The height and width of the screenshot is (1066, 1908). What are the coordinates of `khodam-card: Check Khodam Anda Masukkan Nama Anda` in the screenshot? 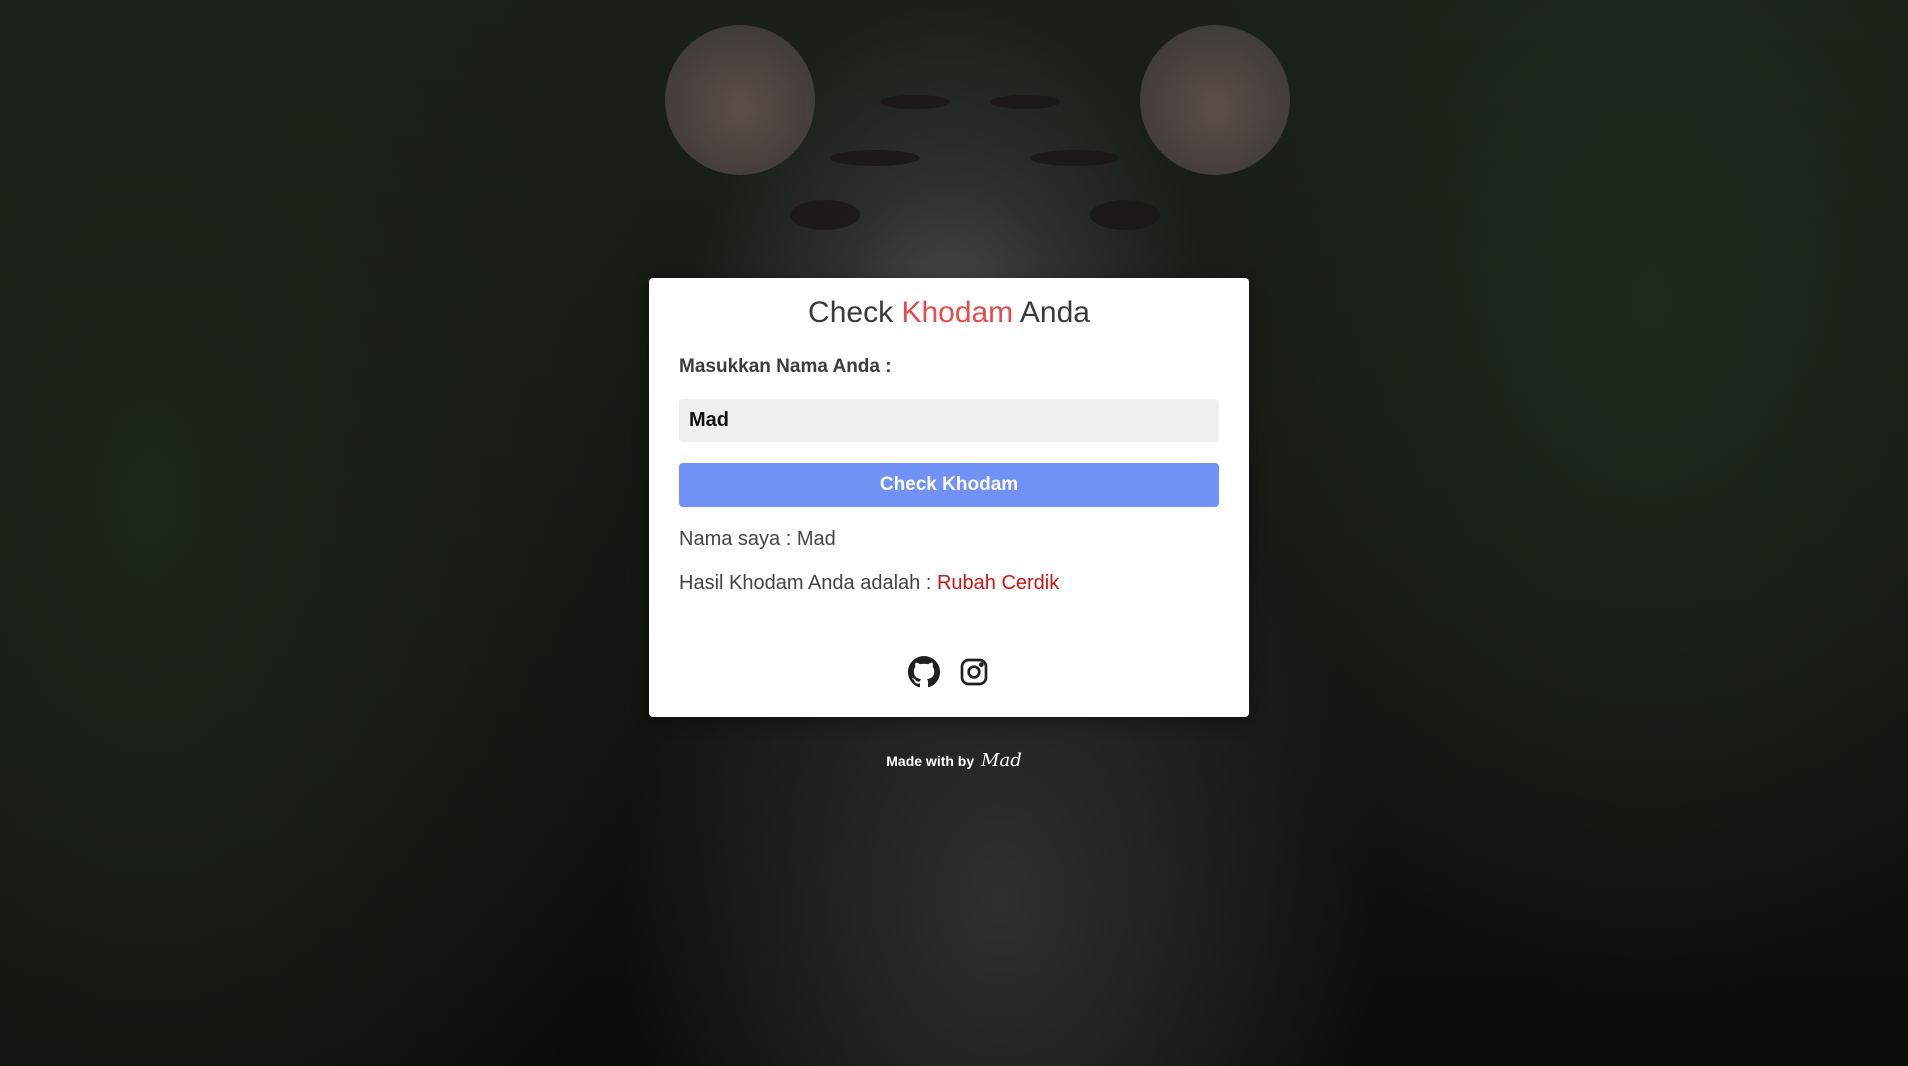 It's located at (949, 497).